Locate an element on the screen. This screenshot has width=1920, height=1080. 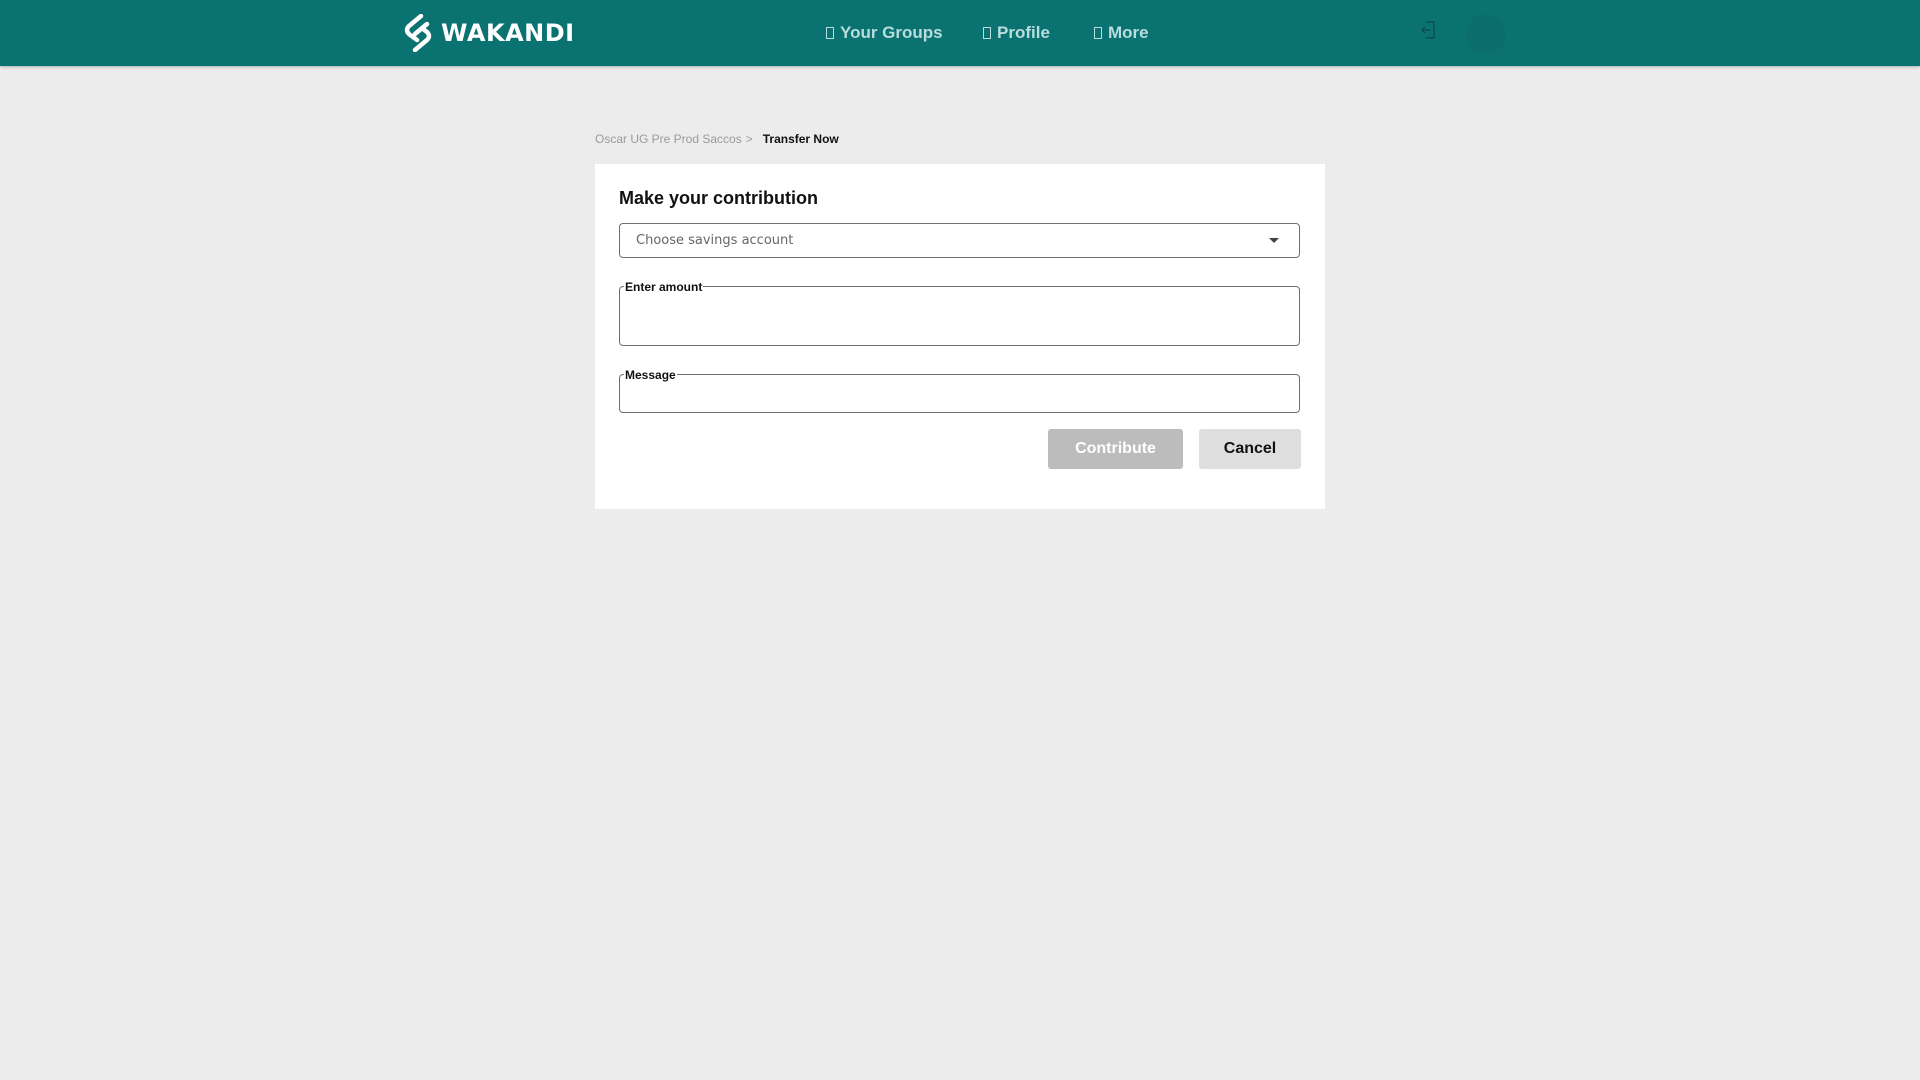
top-navigation-bar: WAKANDI Your Groups Profile More is located at coordinates (960, 33).